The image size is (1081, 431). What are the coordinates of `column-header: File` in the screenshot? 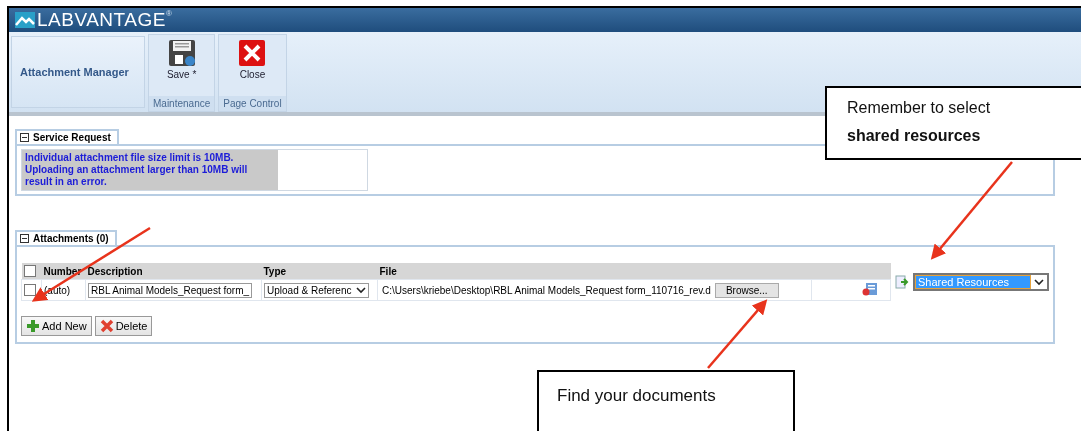 It's located at (594, 271).